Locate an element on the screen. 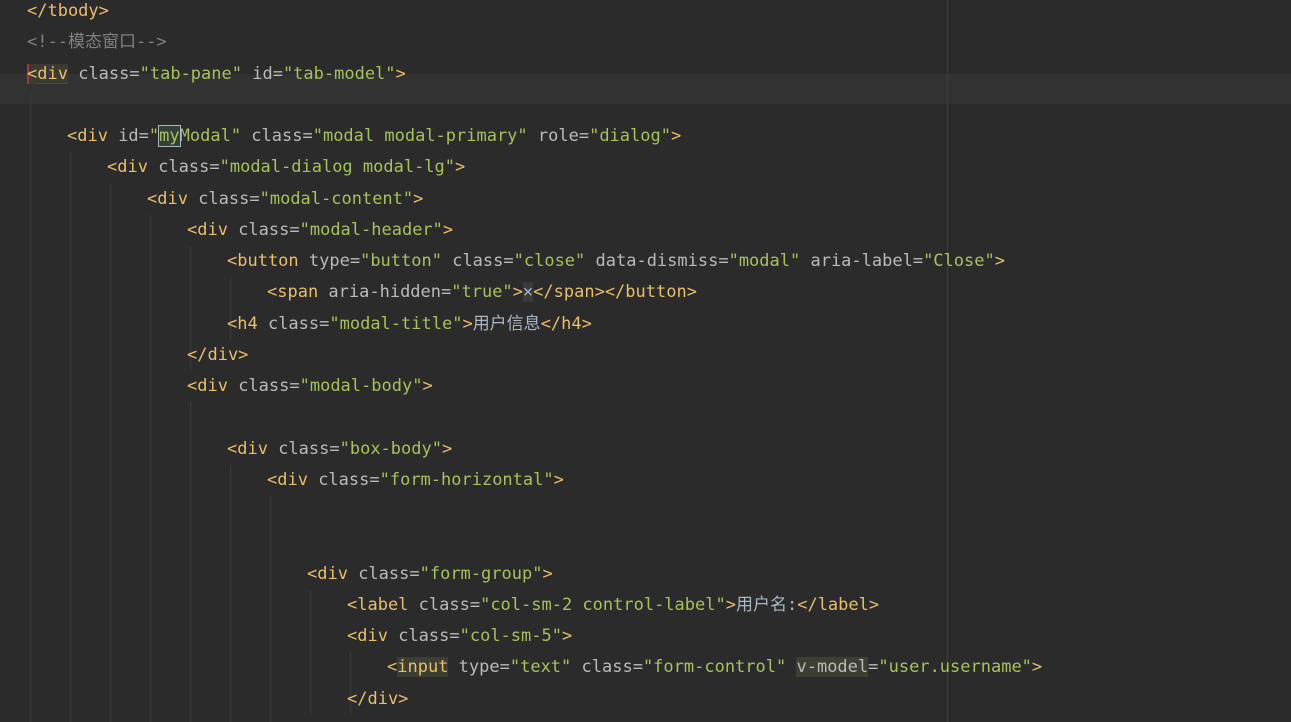 This screenshot has height=722, width=1291. code-token: my is located at coordinates (169, 136).